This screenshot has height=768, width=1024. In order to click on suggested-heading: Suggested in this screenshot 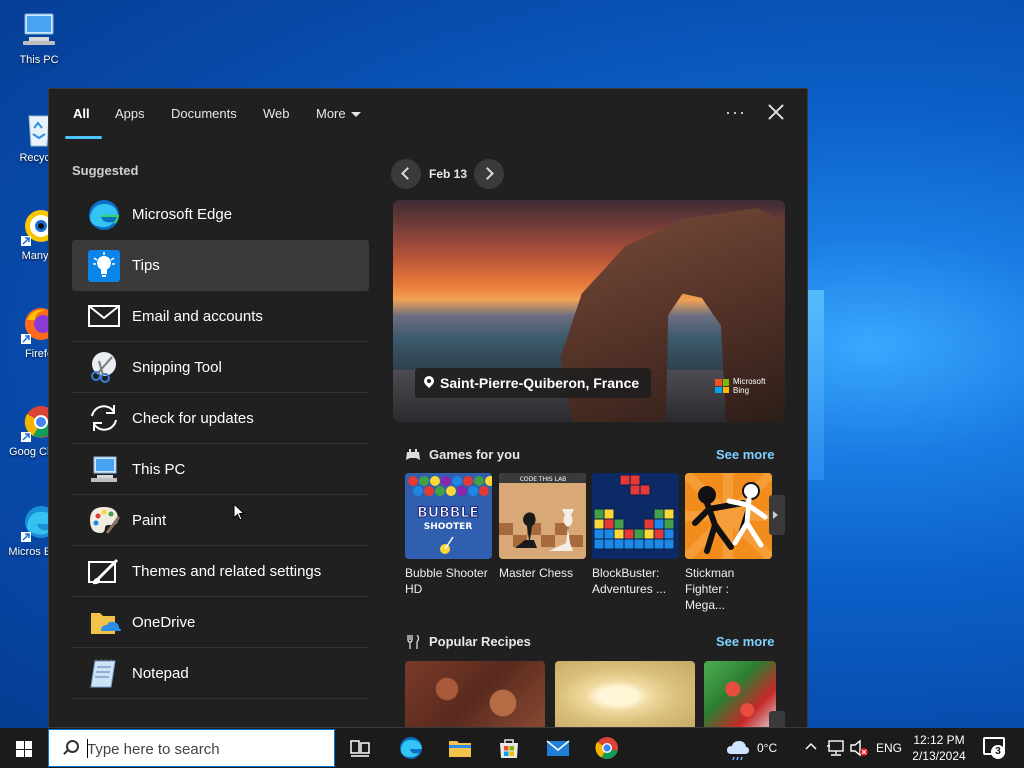, I will do `click(105, 170)`.